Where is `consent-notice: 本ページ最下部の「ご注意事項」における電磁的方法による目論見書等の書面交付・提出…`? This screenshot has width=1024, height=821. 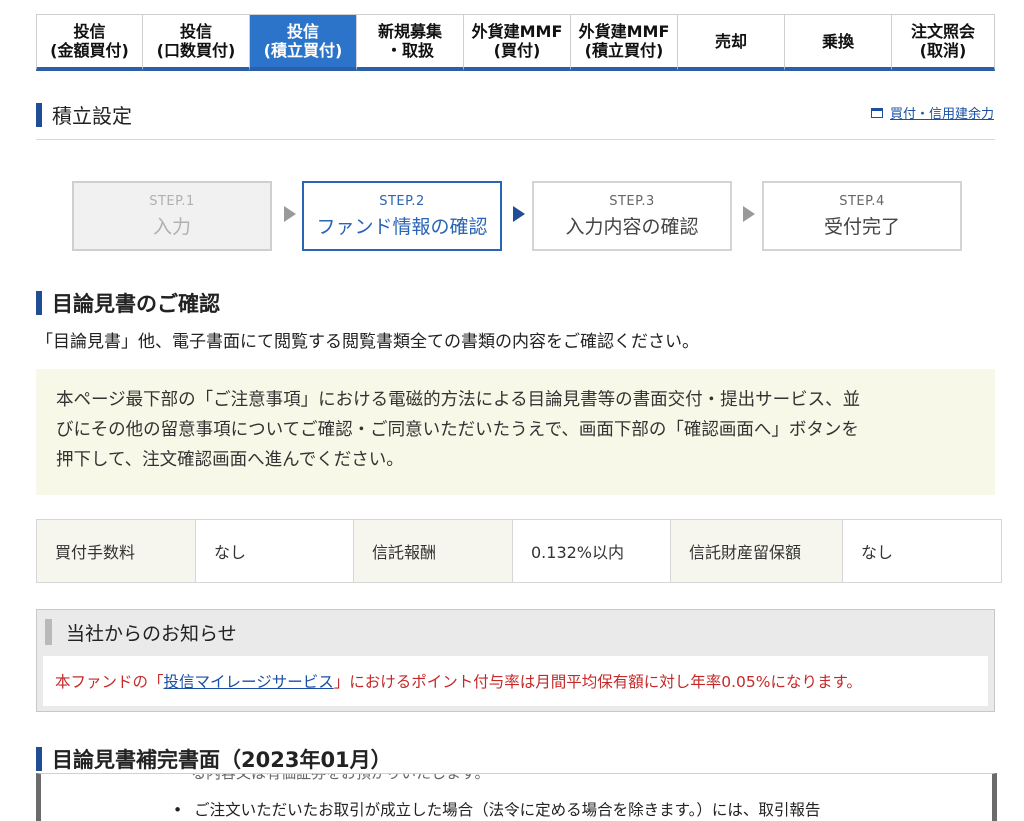
consent-notice: 本ページ最下部の「ご注意事項」における電磁的方法による目論見書等の書面交付・提出… is located at coordinates (515, 432).